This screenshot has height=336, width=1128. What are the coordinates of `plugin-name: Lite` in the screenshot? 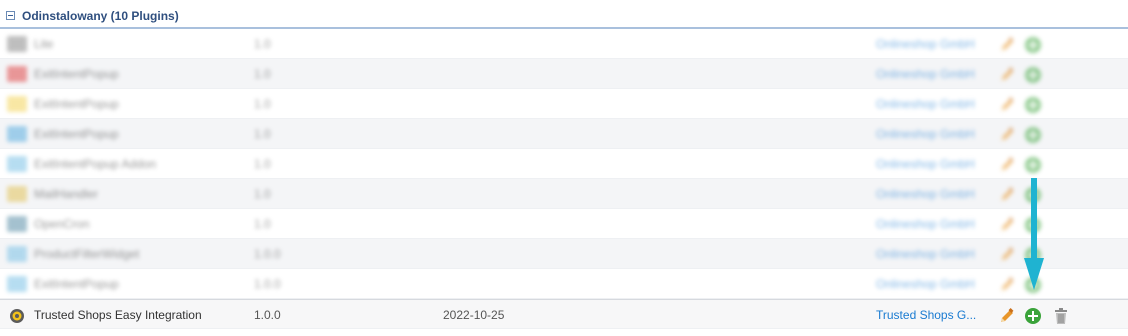 It's located at (44, 44).